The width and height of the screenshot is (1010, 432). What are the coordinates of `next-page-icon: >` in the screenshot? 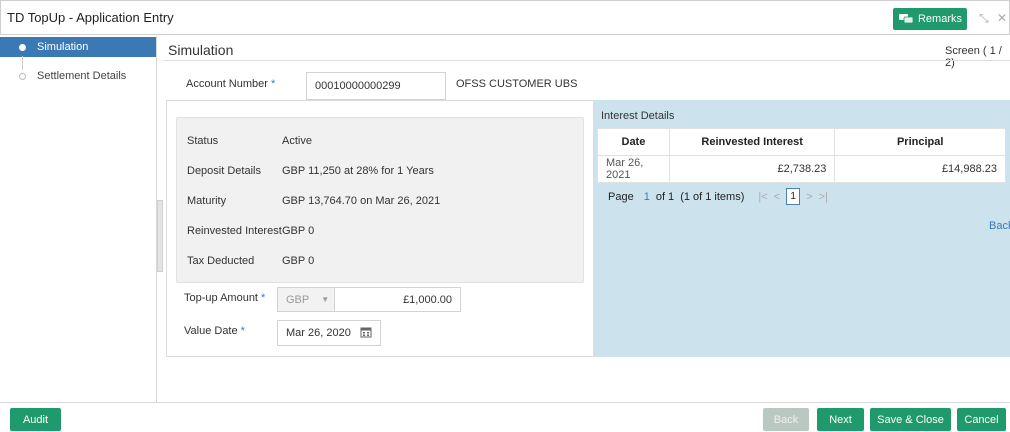 It's located at (809, 197).